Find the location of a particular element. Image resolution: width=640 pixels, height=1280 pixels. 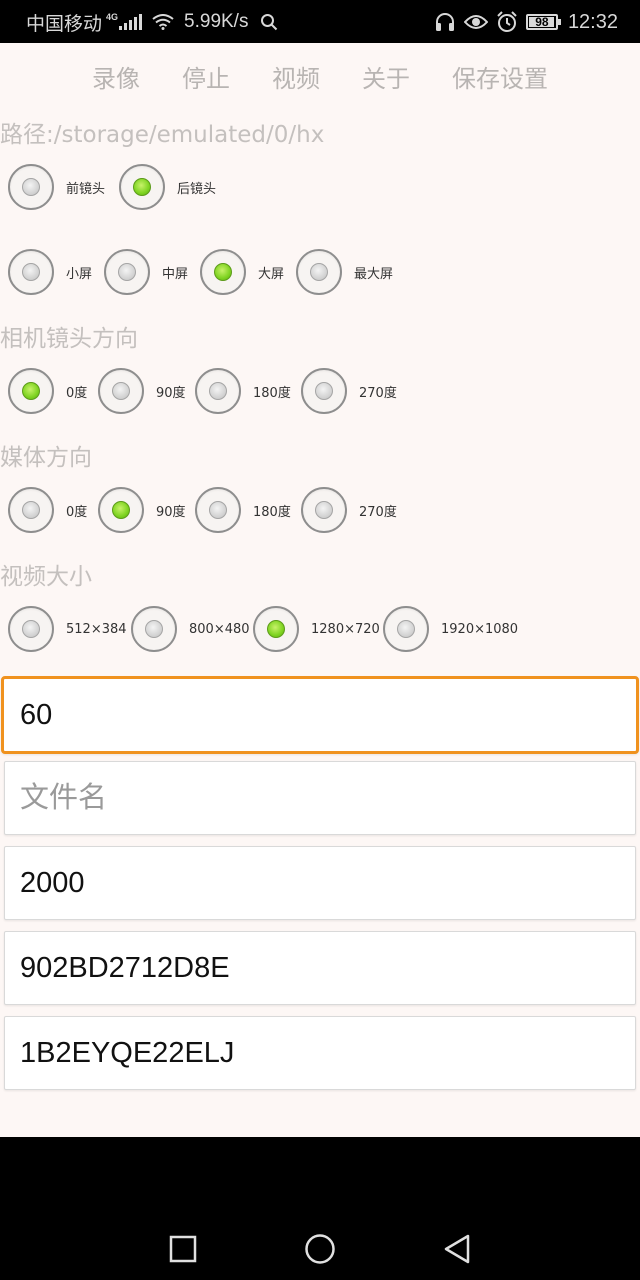

clock: 12:32 is located at coordinates (592, 21).